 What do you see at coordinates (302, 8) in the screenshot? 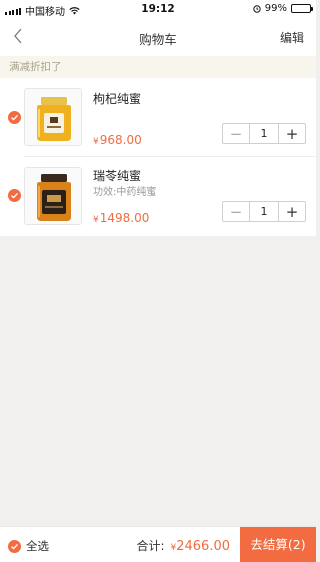
I see `battery-icon` at bounding box center [302, 8].